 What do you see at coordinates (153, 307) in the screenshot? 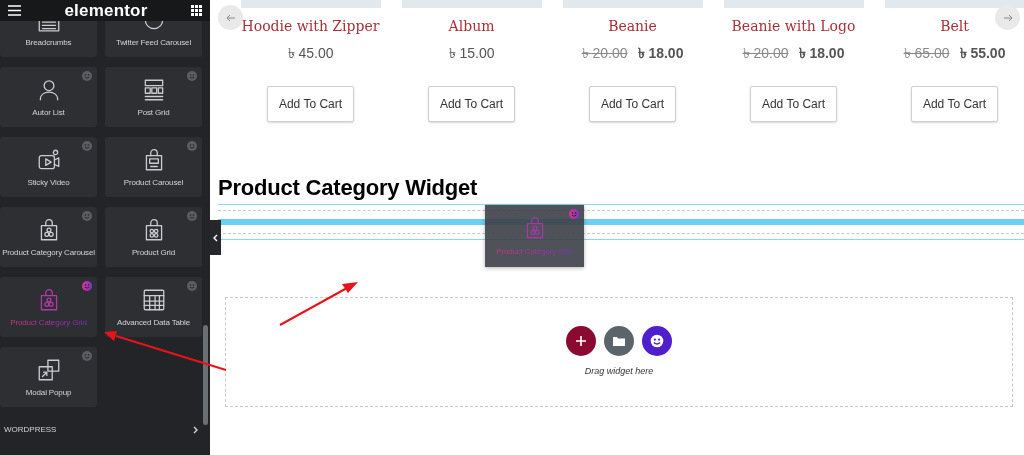
I see `widget-tile: Advanced Data Table` at bounding box center [153, 307].